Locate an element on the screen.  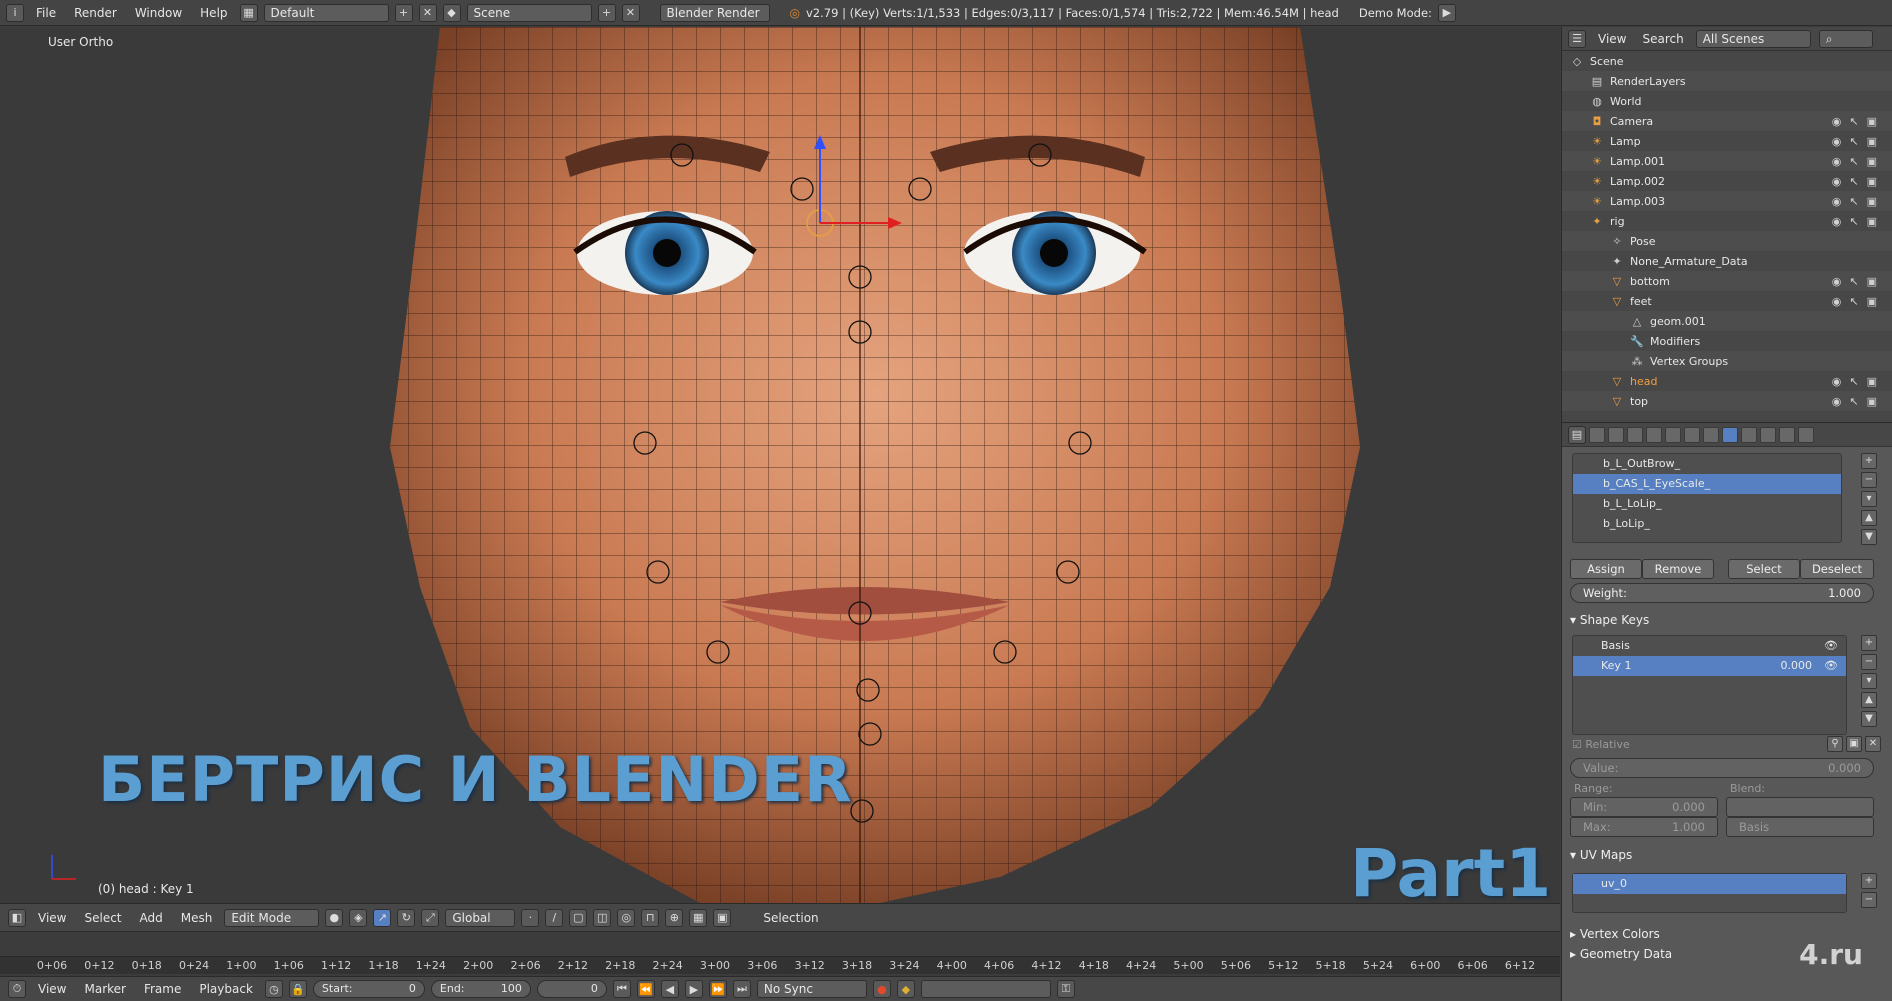
limit-selection-icon: ◫ is located at coordinates (602, 917).